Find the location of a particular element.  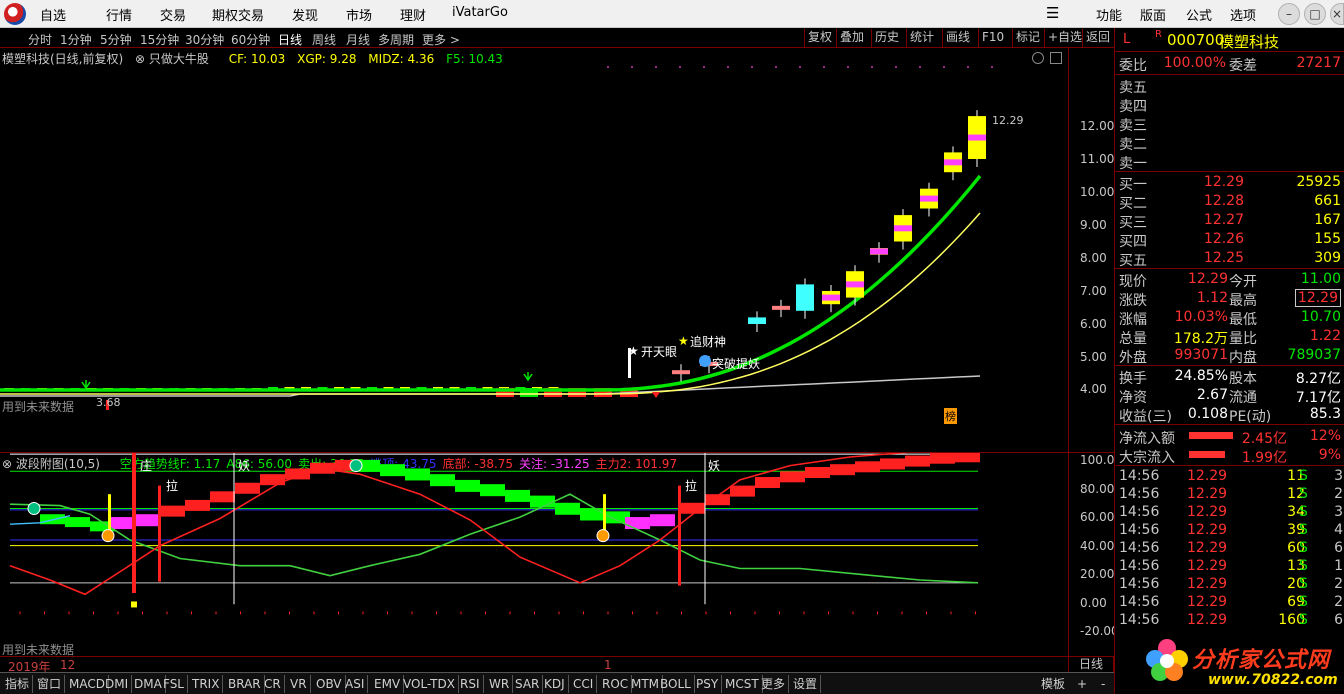

indicator-tab-asi: ASI is located at coordinates (355, 684).